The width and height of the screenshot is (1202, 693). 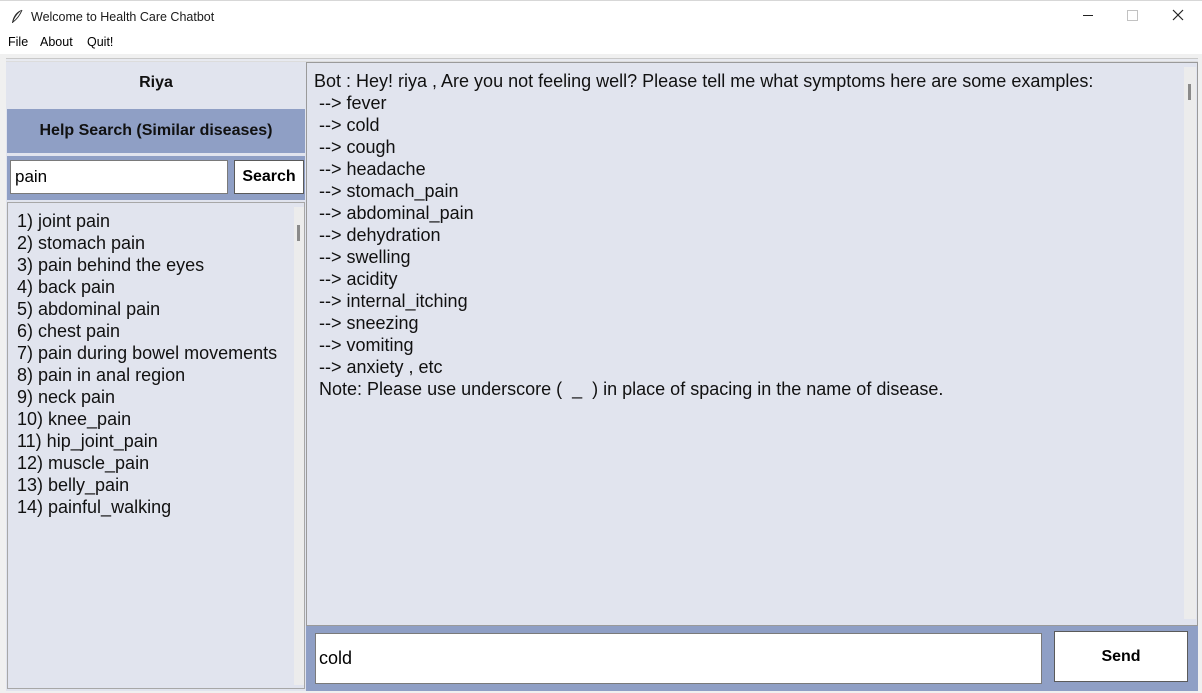 I want to click on help-search-header: Help Search (Similar diseases), so click(x=156, y=131).